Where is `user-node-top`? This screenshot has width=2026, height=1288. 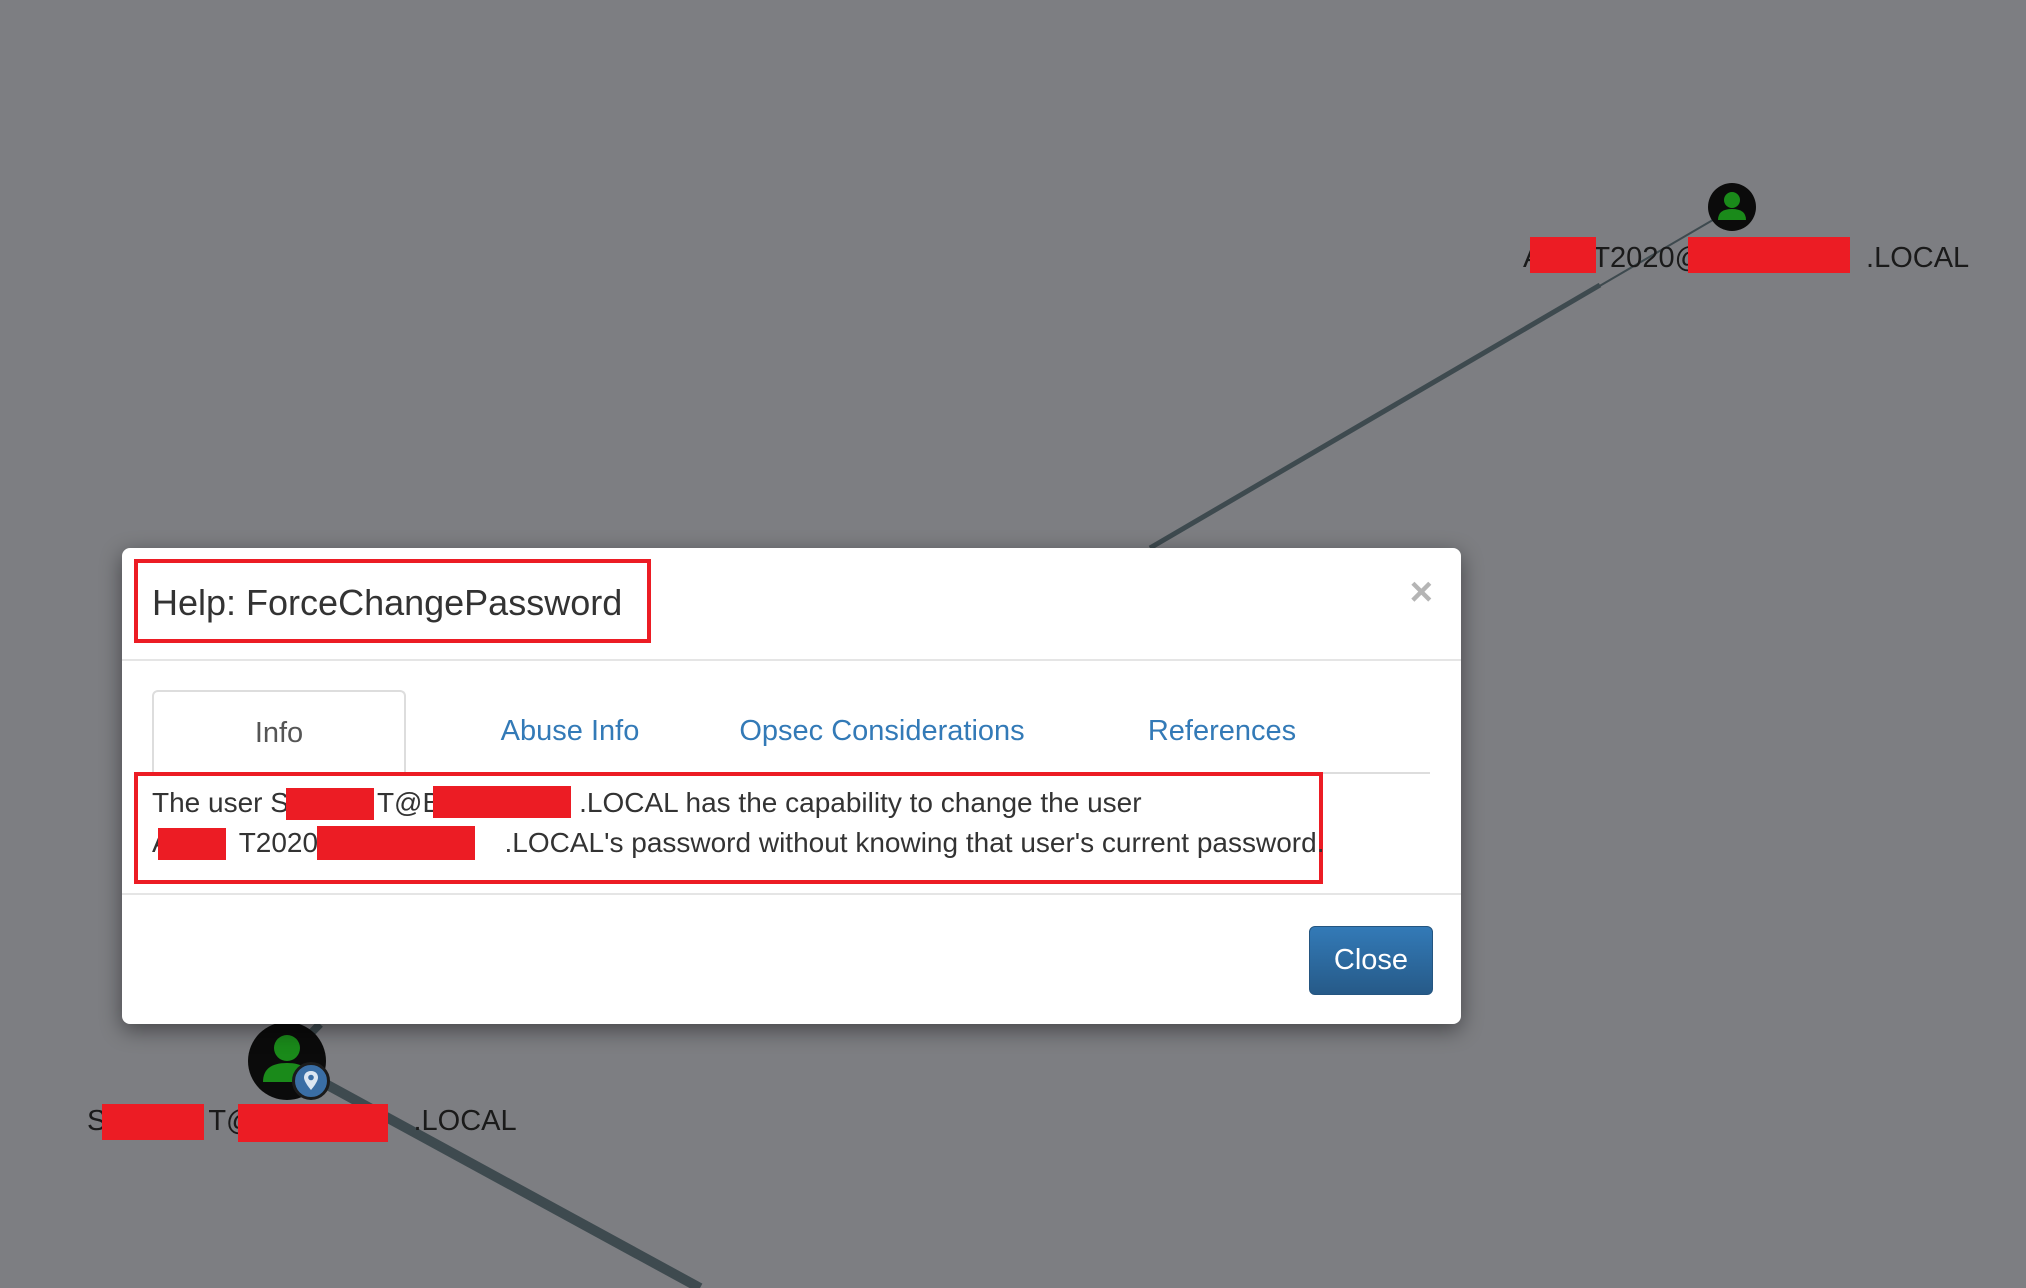 user-node-top is located at coordinates (1732, 207).